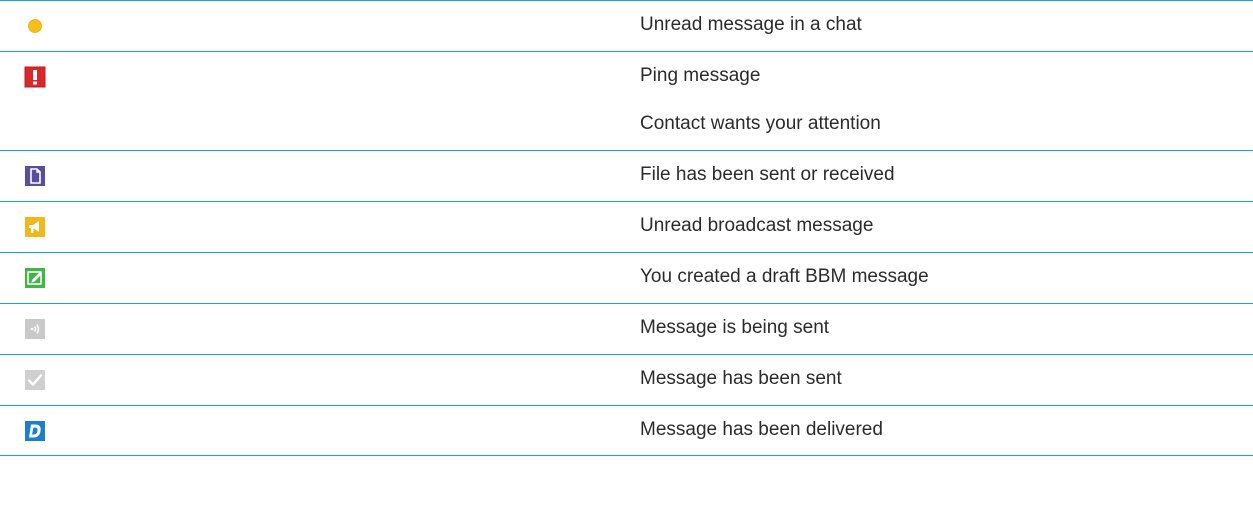 This screenshot has width=1253, height=506. I want to click on row-text: Ping message, so click(700, 75).